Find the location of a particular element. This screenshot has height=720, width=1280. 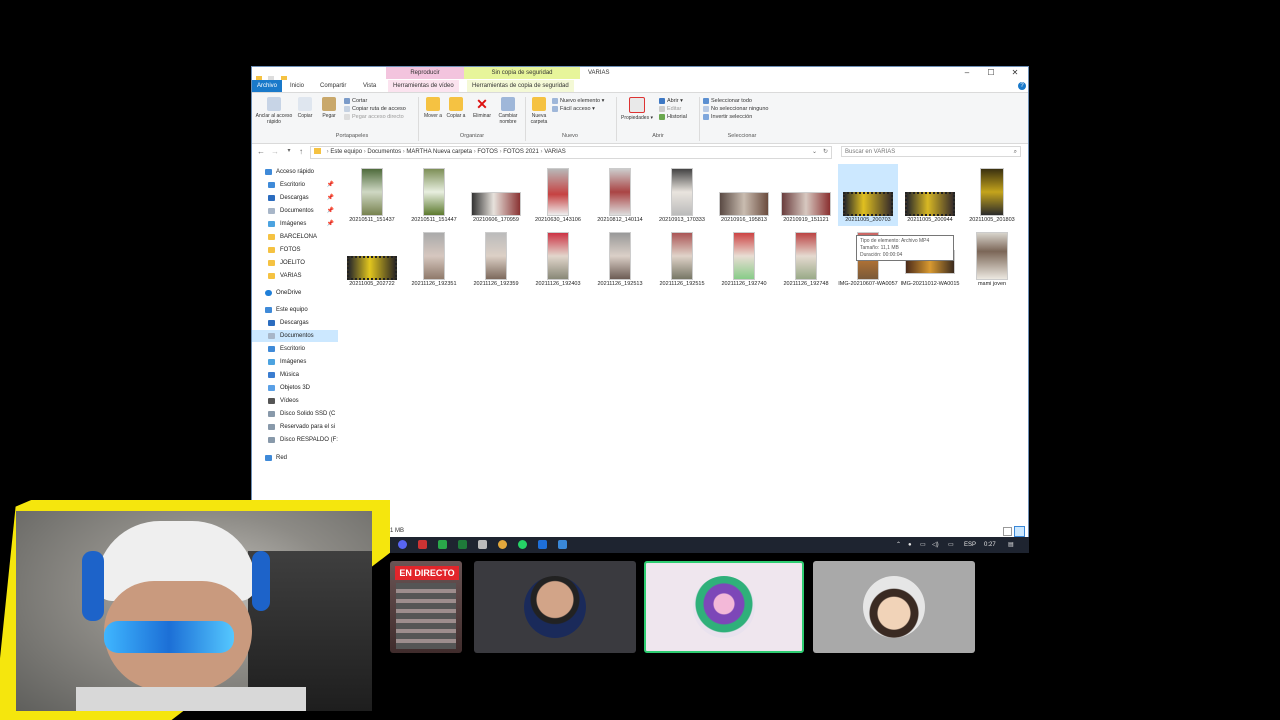

participant-tile-active is located at coordinates (724, 607).